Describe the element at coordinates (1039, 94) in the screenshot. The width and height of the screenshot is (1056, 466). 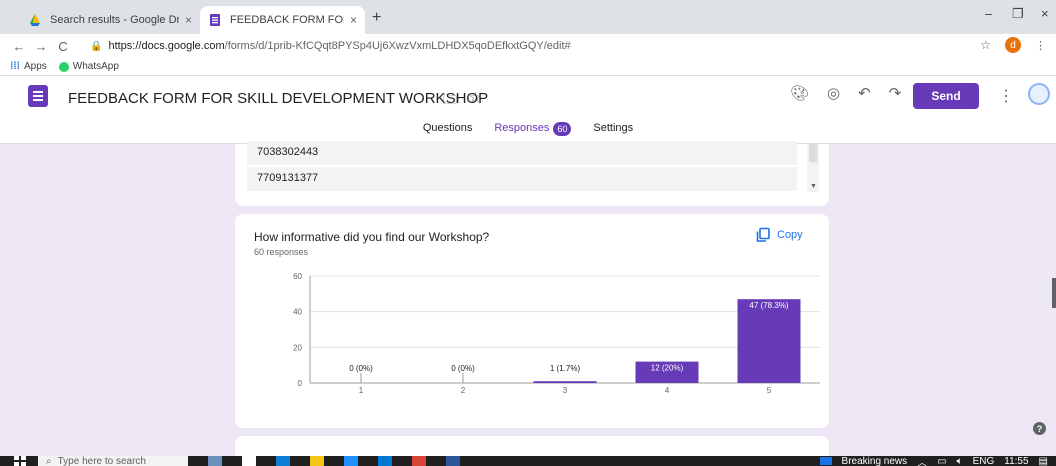
I see `account-avatar` at that location.